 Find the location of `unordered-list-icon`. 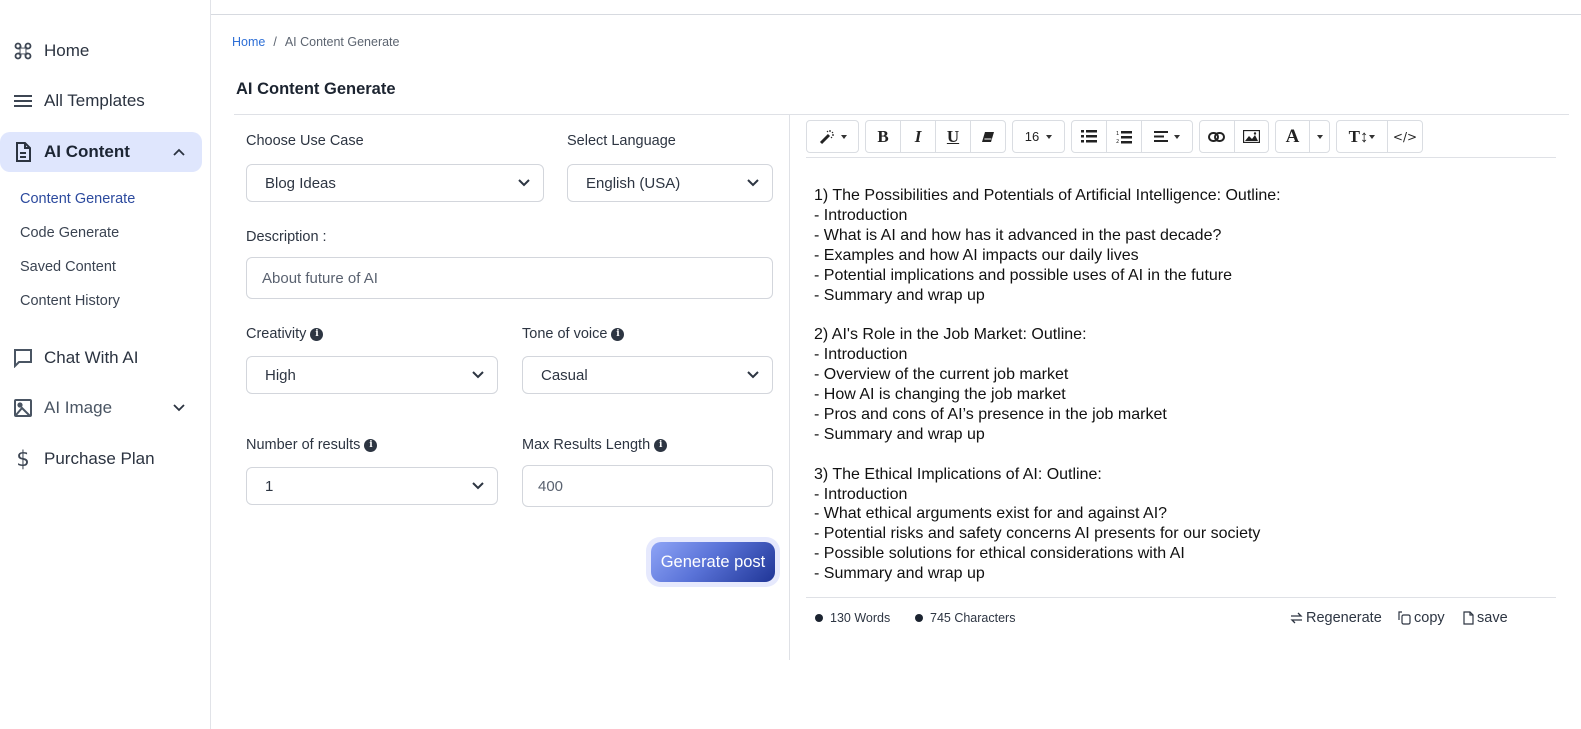

unordered-list-icon is located at coordinates (1089, 136).